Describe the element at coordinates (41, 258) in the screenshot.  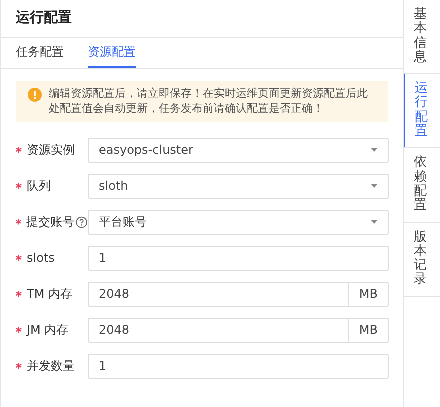
I see `field-label: slots` at that location.